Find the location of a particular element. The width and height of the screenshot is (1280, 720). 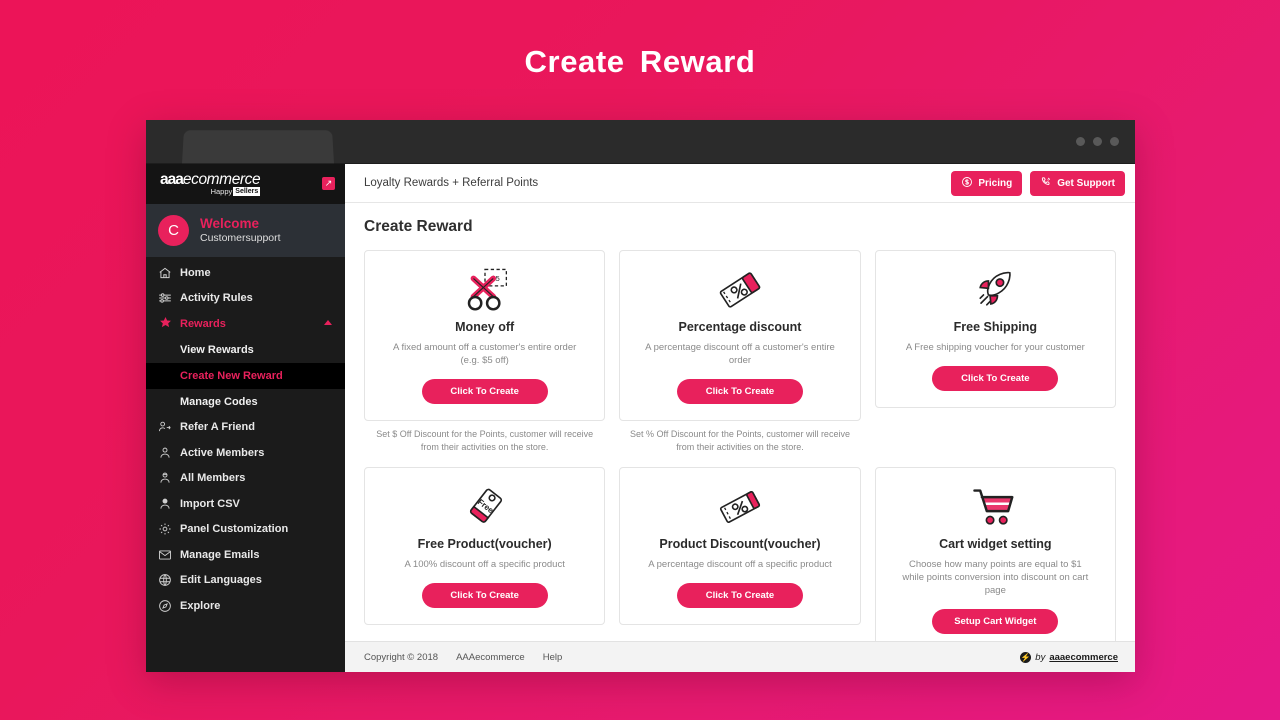

username-label: Customersupport is located at coordinates (240, 238).